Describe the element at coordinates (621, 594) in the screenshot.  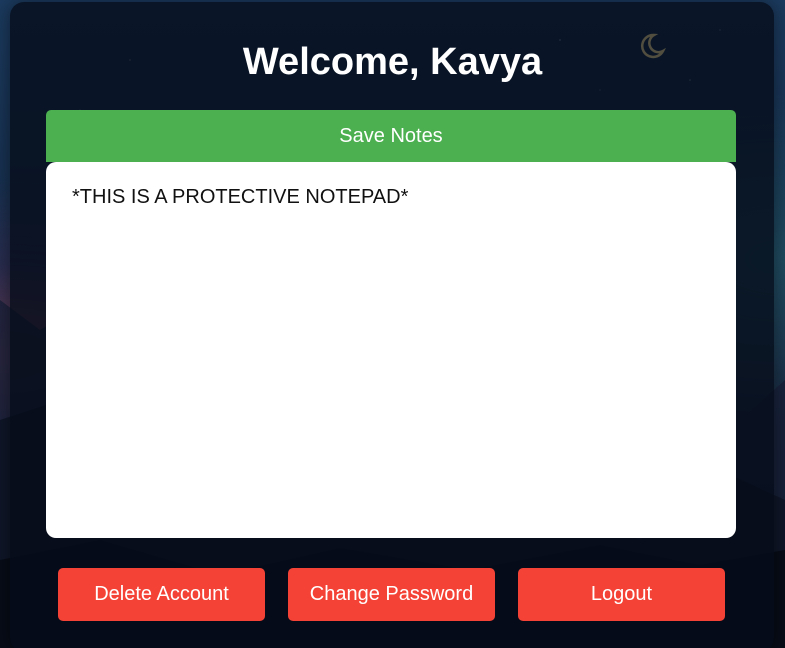
I see `logout-button: Logout` at that location.